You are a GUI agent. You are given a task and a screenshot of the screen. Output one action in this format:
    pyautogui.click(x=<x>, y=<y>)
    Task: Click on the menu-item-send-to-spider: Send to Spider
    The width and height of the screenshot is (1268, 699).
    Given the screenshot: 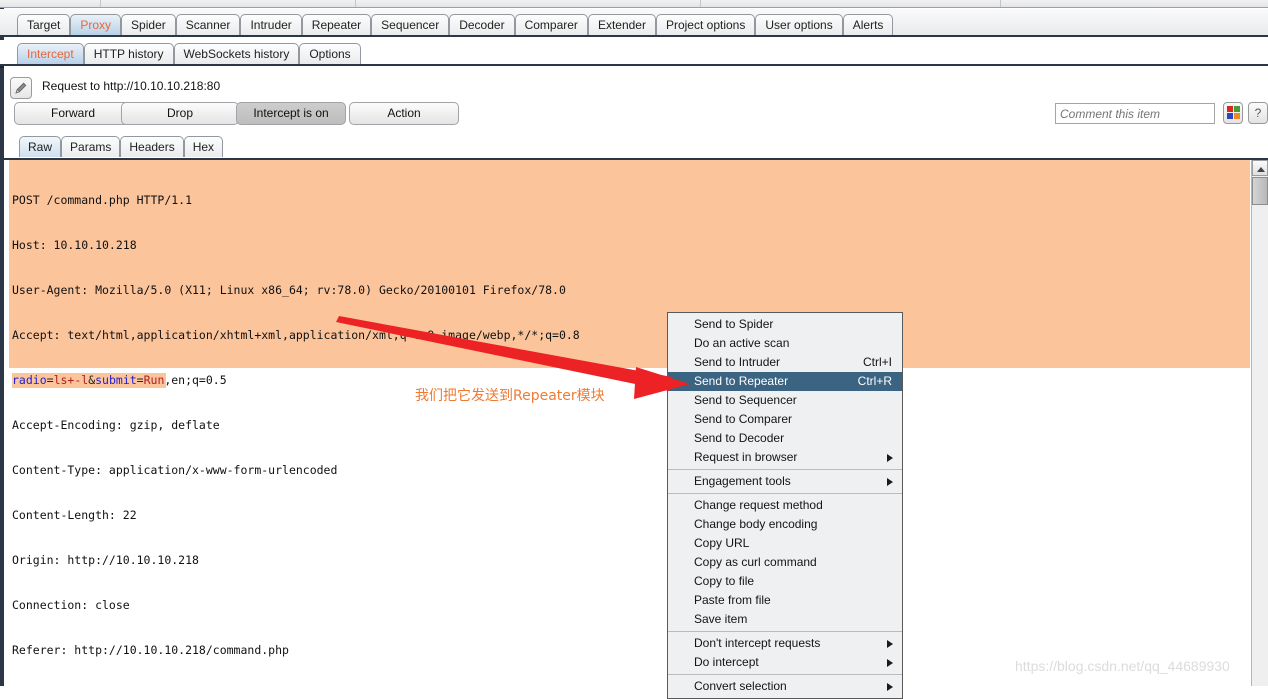 What is the action you would take?
    pyautogui.click(x=785, y=324)
    